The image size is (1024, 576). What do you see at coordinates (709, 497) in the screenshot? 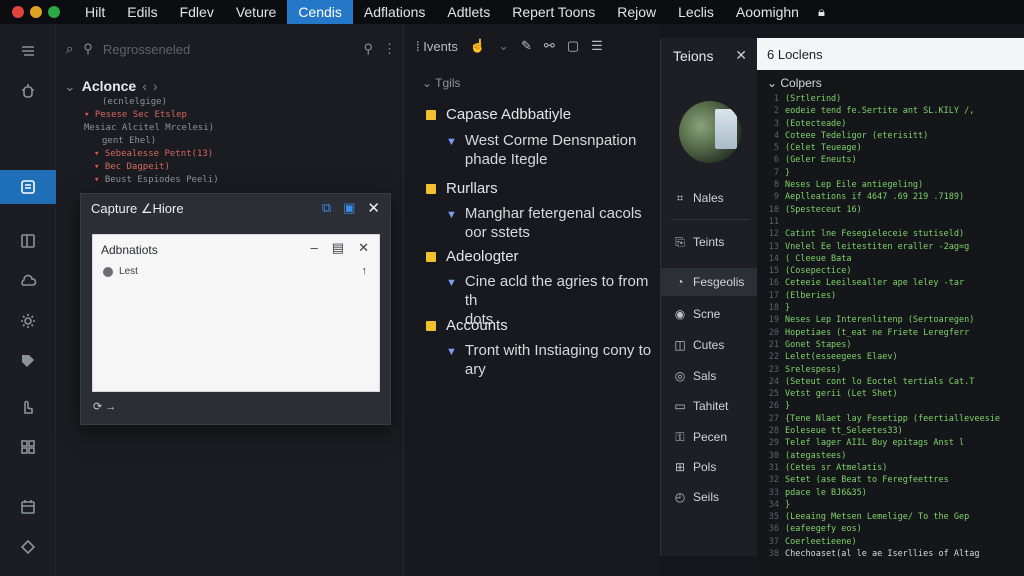
I see `panel-item-seils: ◴ Seils` at bounding box center [709, 497].